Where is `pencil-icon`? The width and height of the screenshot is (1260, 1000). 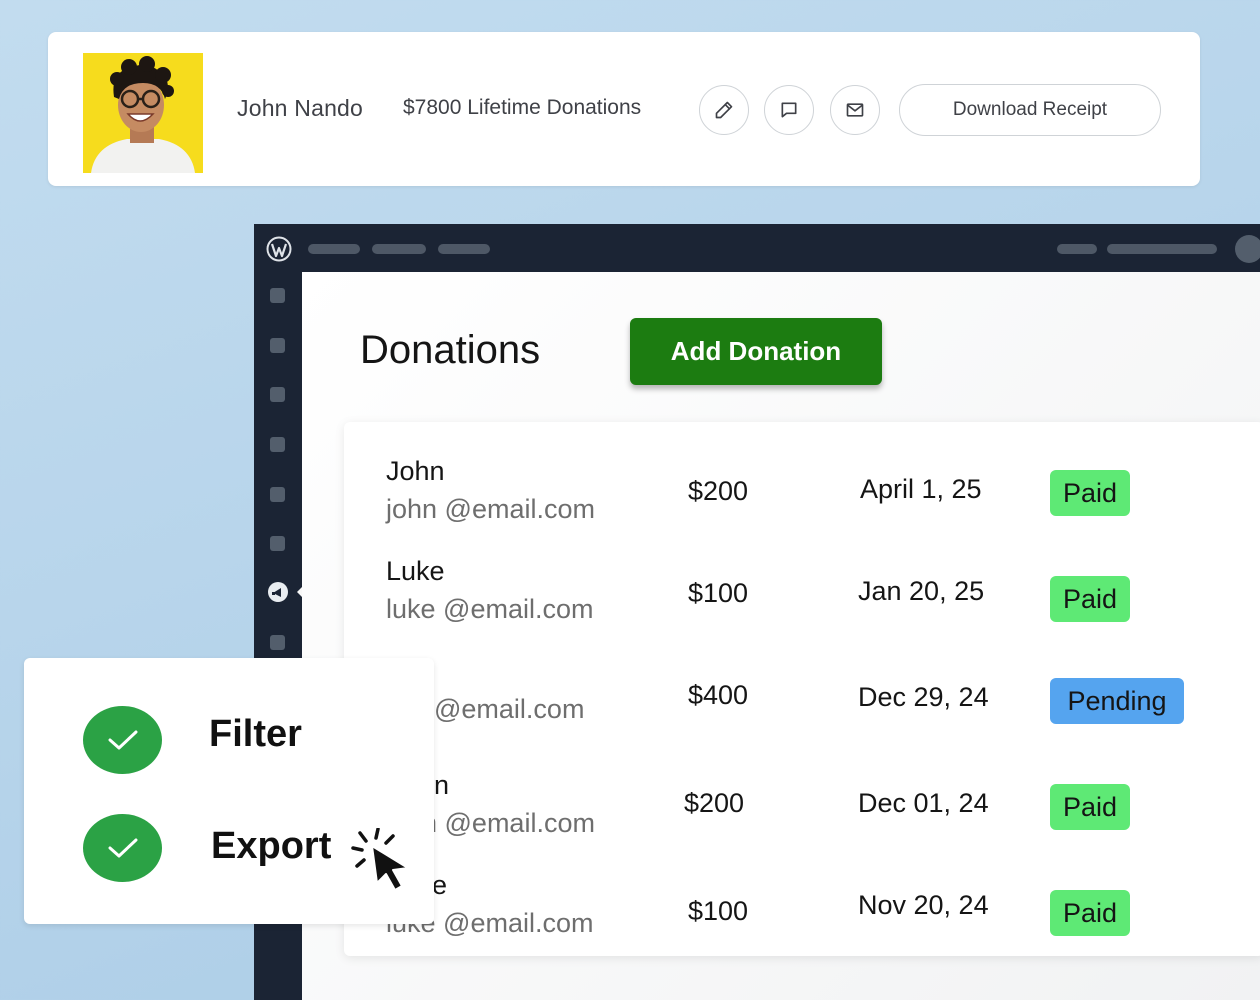 pencil-icon is located at coordinates (724, 110).